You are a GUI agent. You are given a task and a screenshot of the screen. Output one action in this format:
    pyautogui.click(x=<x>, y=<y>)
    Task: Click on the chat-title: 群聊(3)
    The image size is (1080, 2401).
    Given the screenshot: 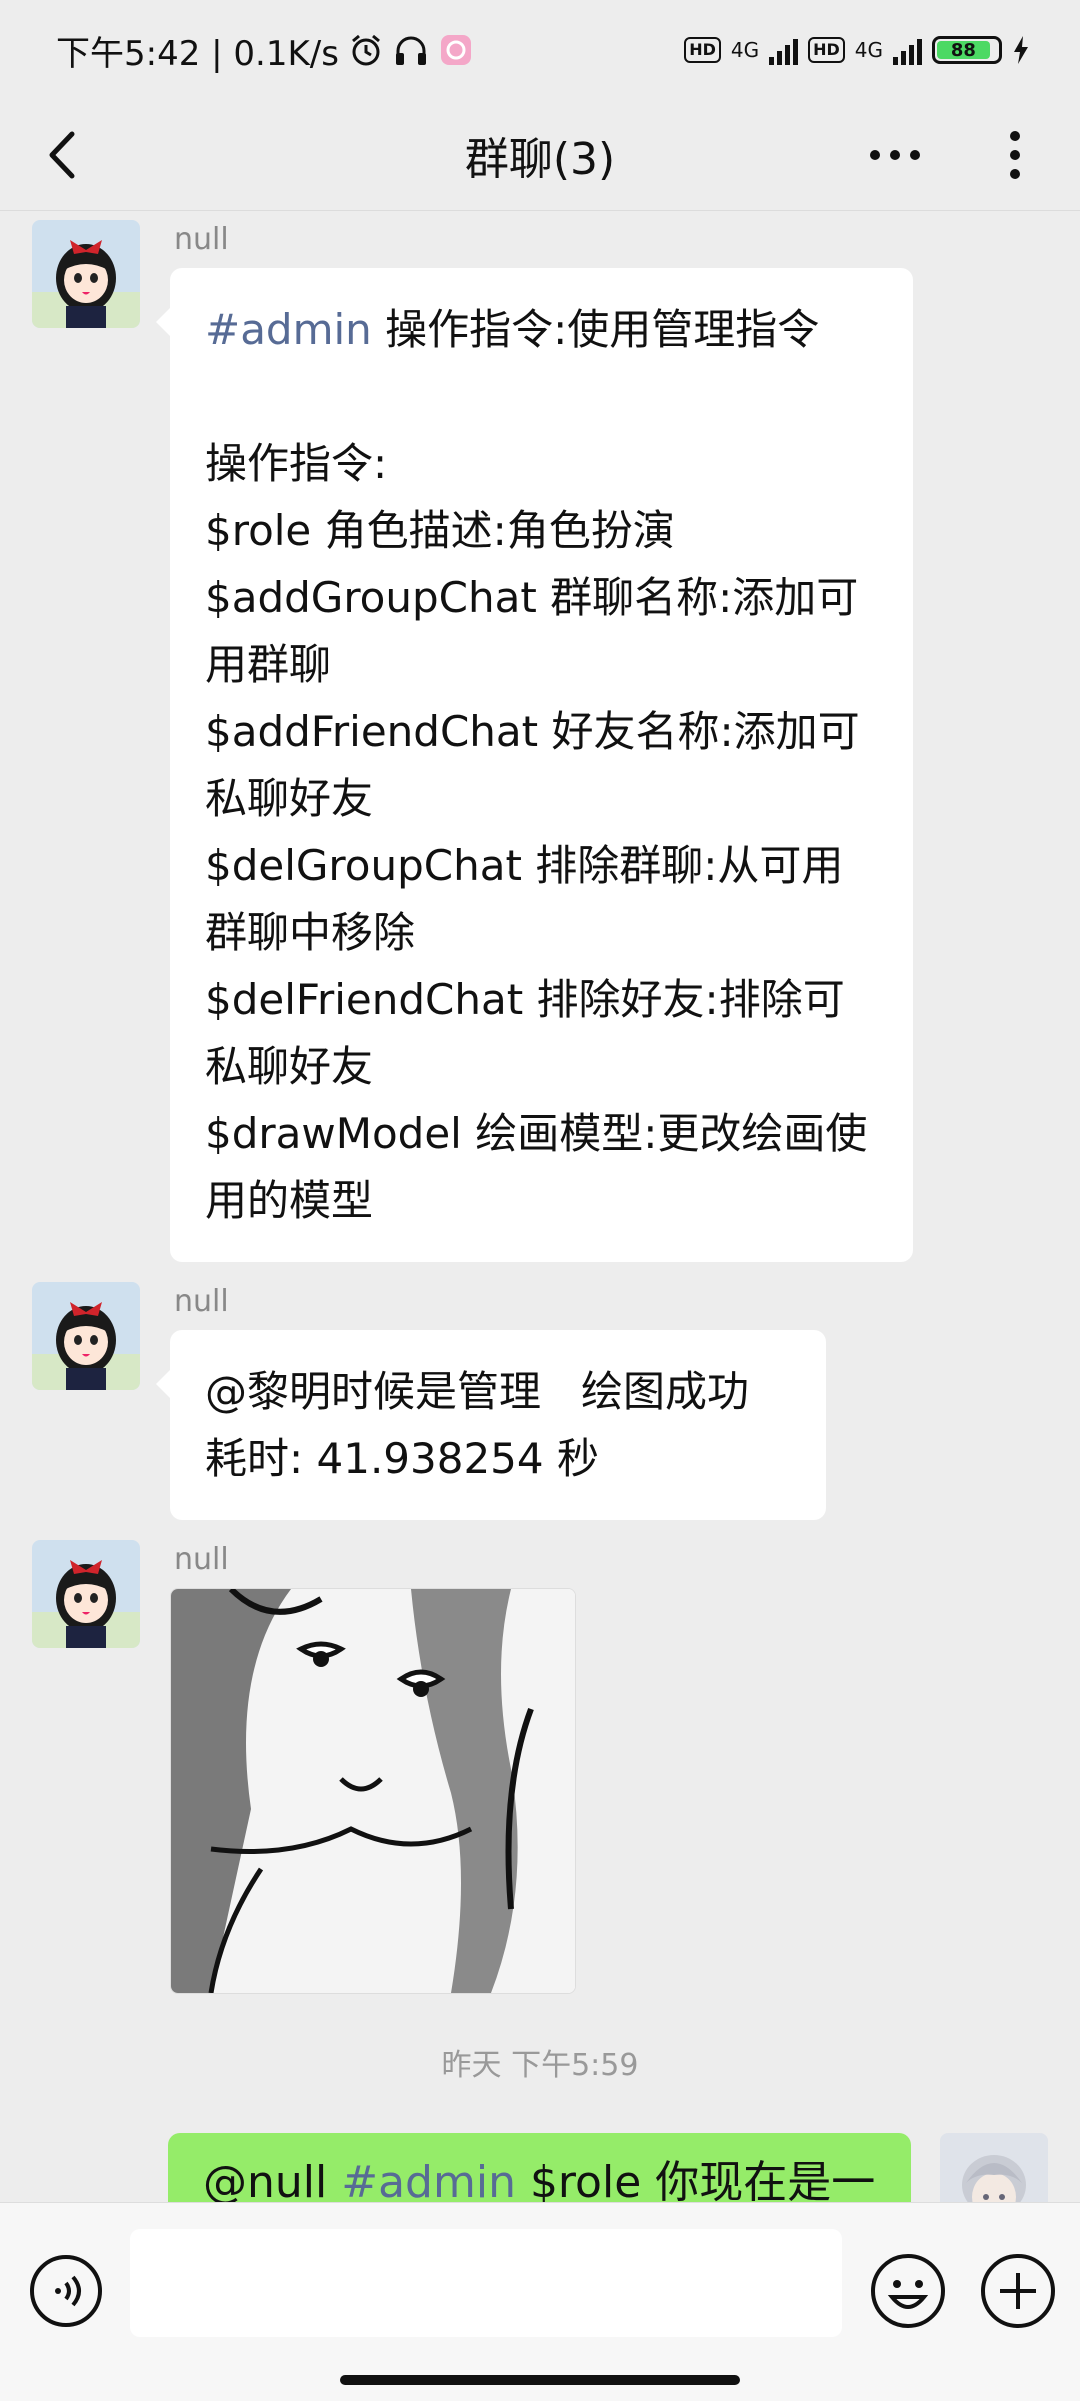 What is the action you would take?
    pyautogui.click(x=540, y=159)
    